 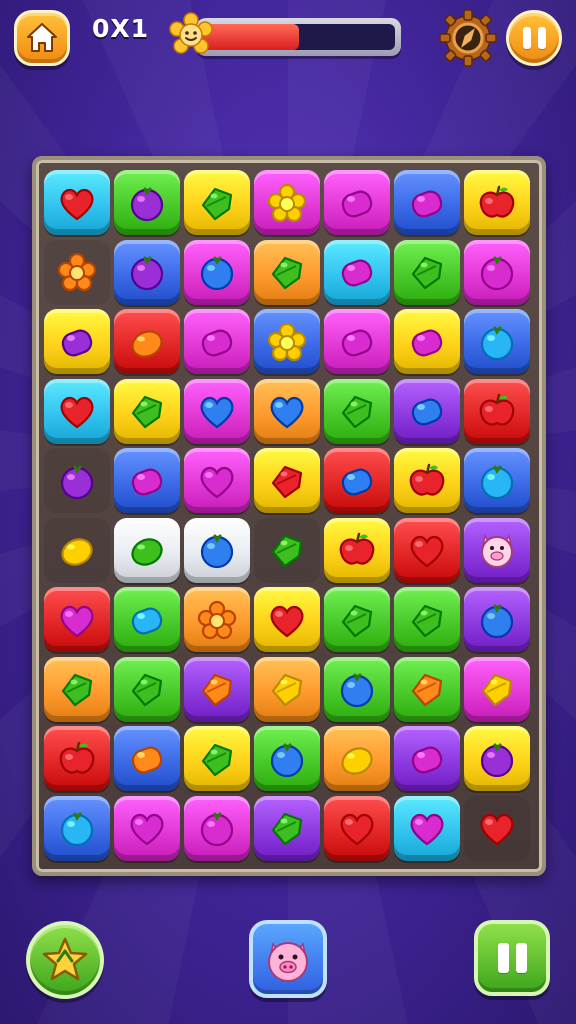 I want to click on tile-r3-c7, so click(x=497, y=341).